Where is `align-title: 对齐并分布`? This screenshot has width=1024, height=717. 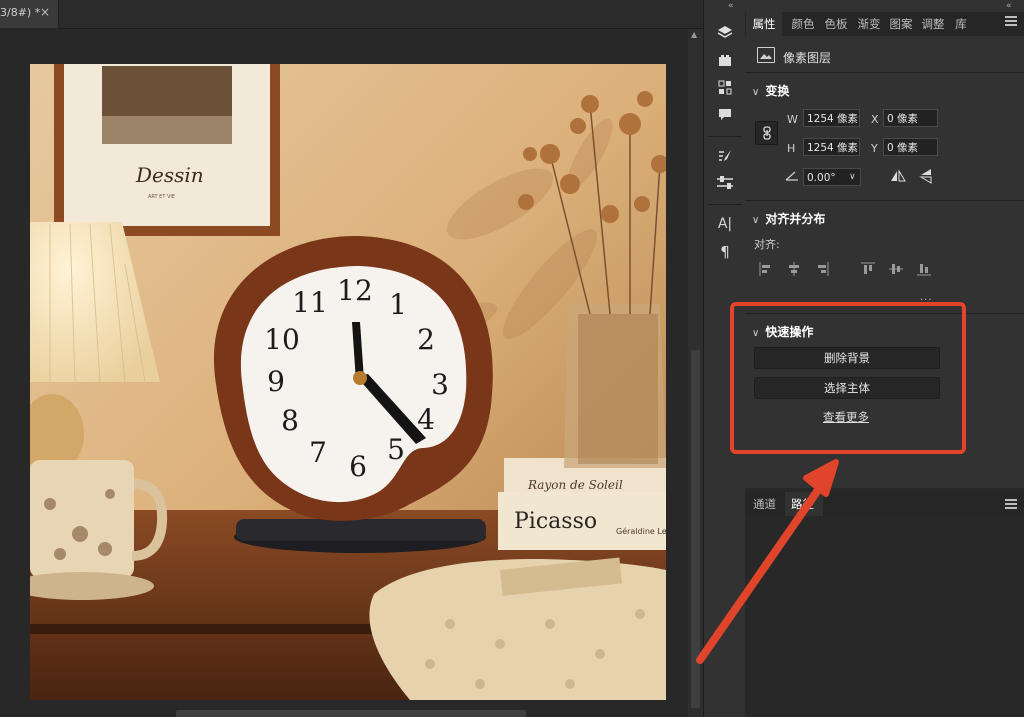 align-title: 对齐并分布 is located at coordinates (795, 219).